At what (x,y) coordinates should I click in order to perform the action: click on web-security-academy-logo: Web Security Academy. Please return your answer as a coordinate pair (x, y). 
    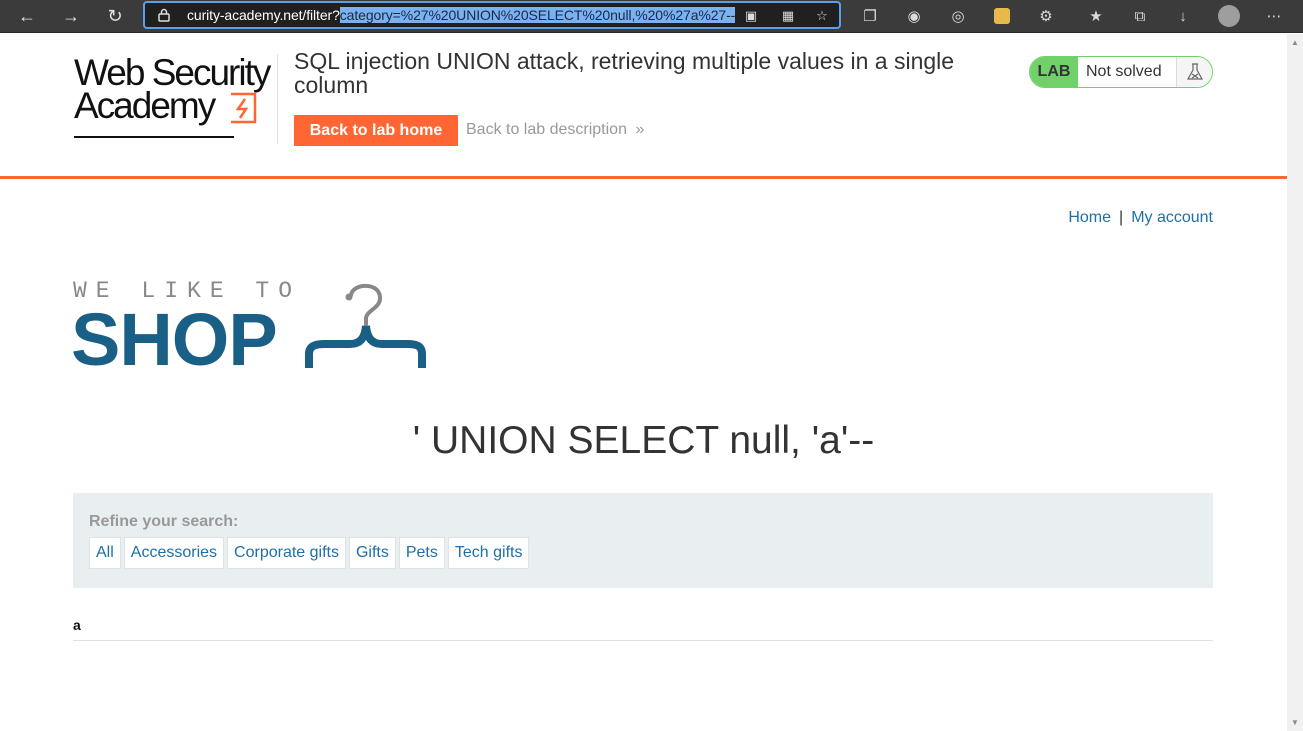
    Looking at the image, I should click on (176, 99).